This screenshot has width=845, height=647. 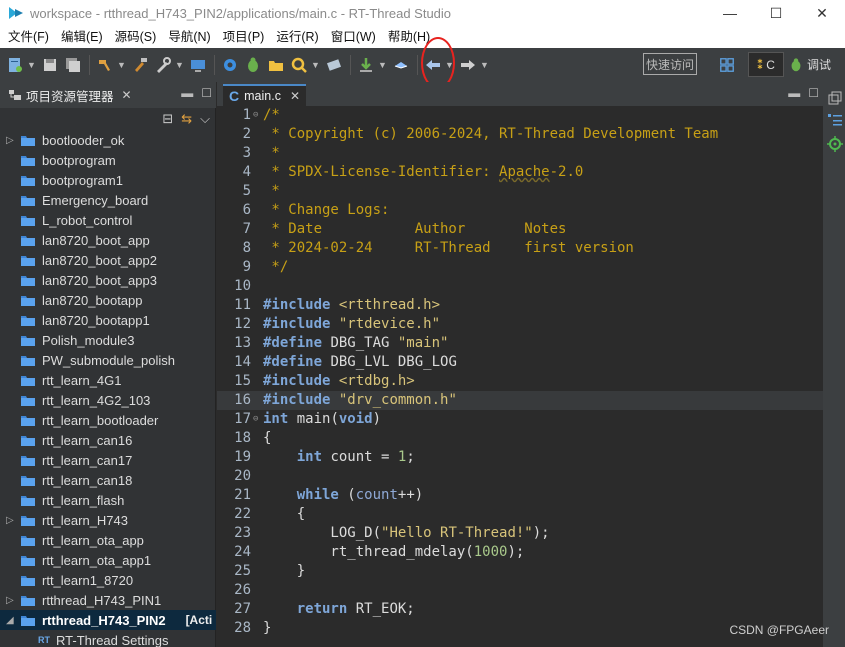 I want to click on editor-view-controls: ▬ ☐, so click(x=803, y=93).